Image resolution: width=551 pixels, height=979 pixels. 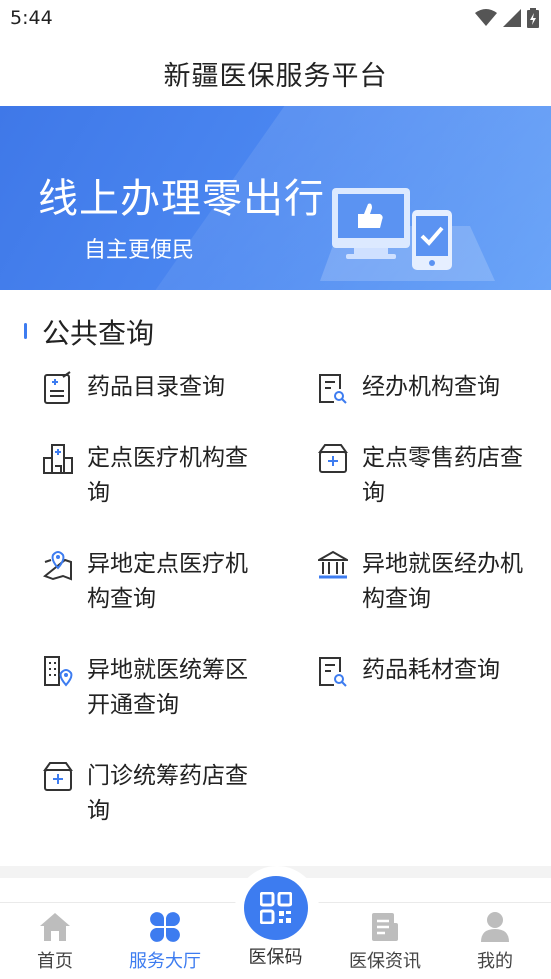 I want to click on section-title: 公共查询, so click(x=98, y=333).